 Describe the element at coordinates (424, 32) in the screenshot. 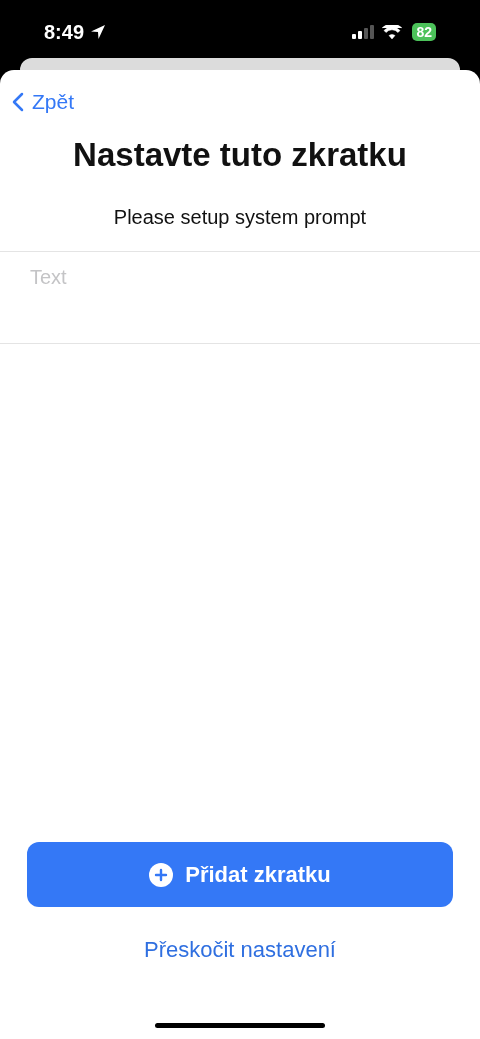

I see `battery-indicator: 82` at that location.